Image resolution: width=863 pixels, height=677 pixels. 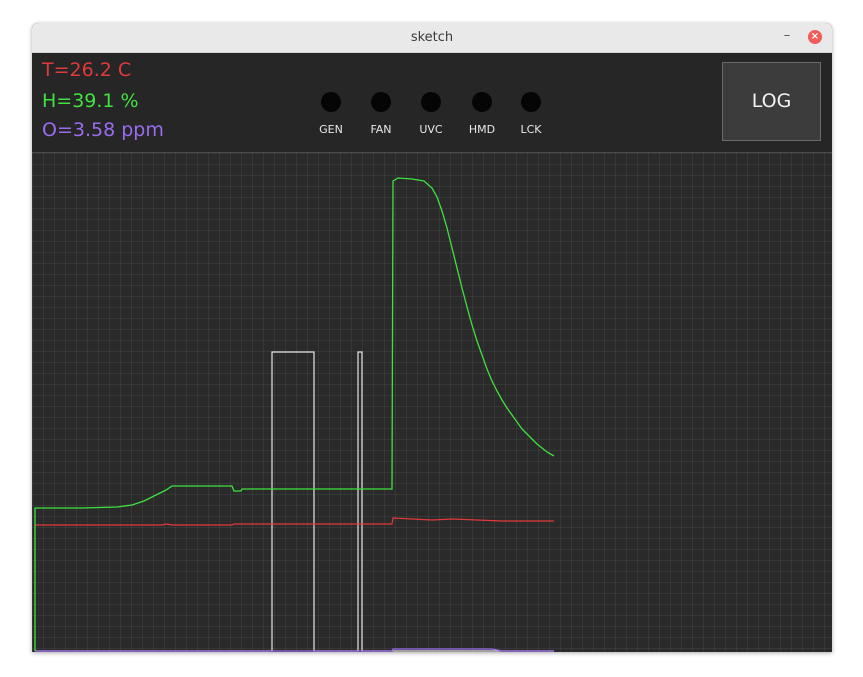 I want to click on ozone-readout: O=3.58 ppm, so click(x=103, y=130).